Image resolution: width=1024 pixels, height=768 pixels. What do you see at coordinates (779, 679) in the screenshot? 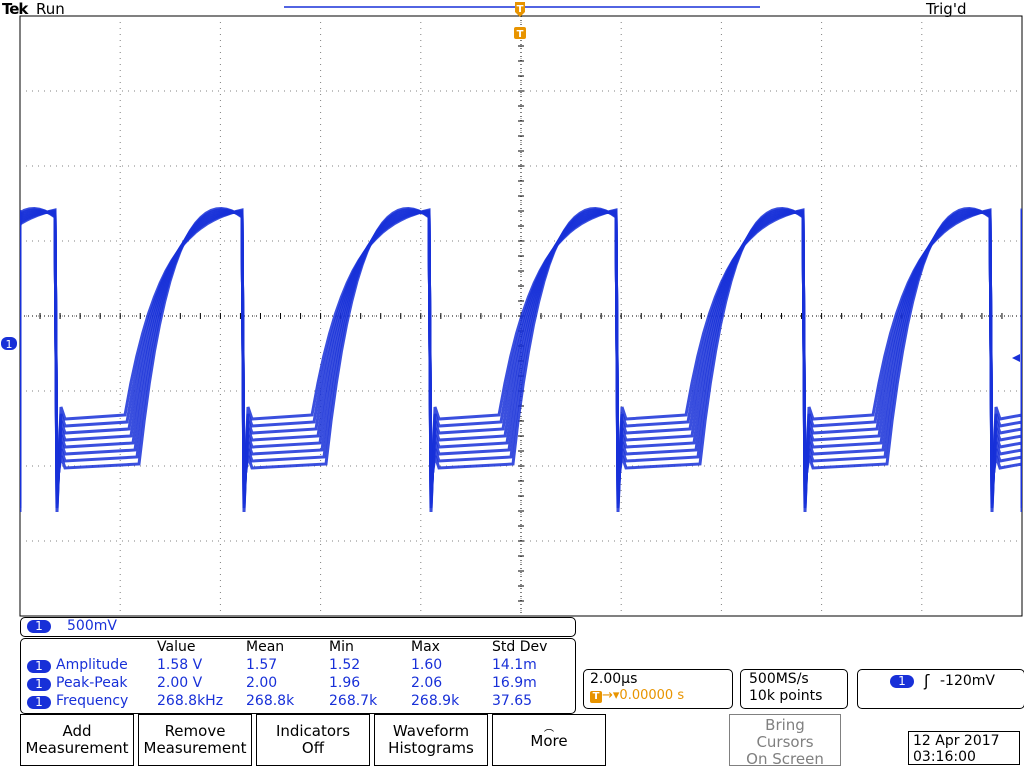
I see `sample-rate: 500MS/s` at bounding box center [779, 679].